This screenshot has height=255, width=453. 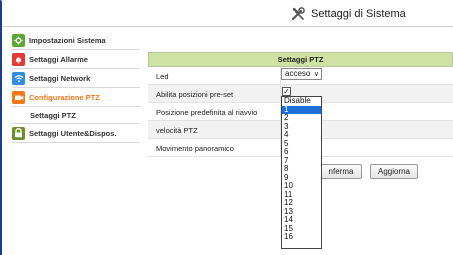 I want to click on chevron-down-icon: ∨, so click(x=316, y=74).